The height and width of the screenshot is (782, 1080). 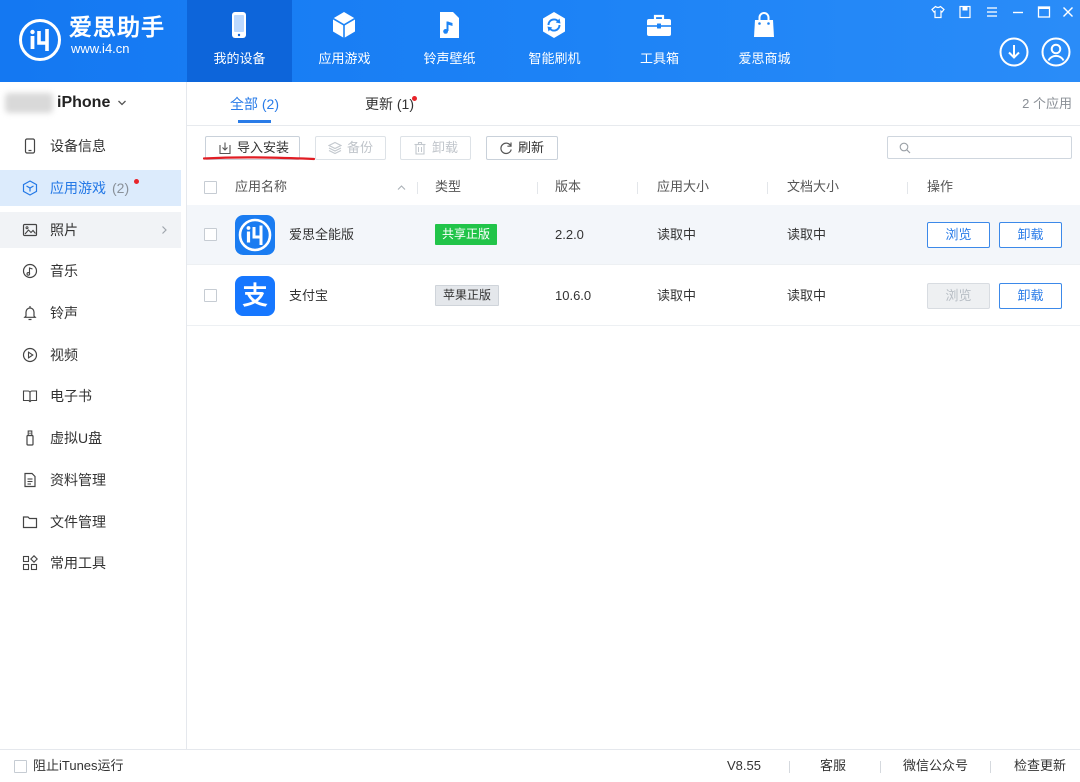 I want to click on usb-drive-icon, so click(x=30, y=438).